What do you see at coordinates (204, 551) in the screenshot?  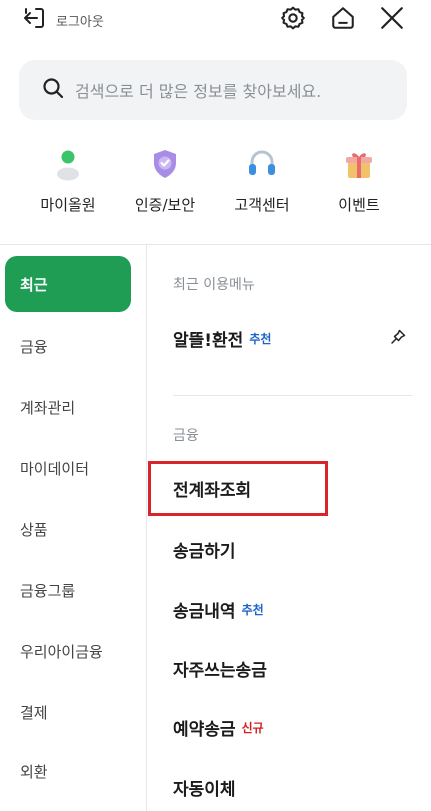 I see `menu-item-label: 송금하기` at bounding box center [204, 551].